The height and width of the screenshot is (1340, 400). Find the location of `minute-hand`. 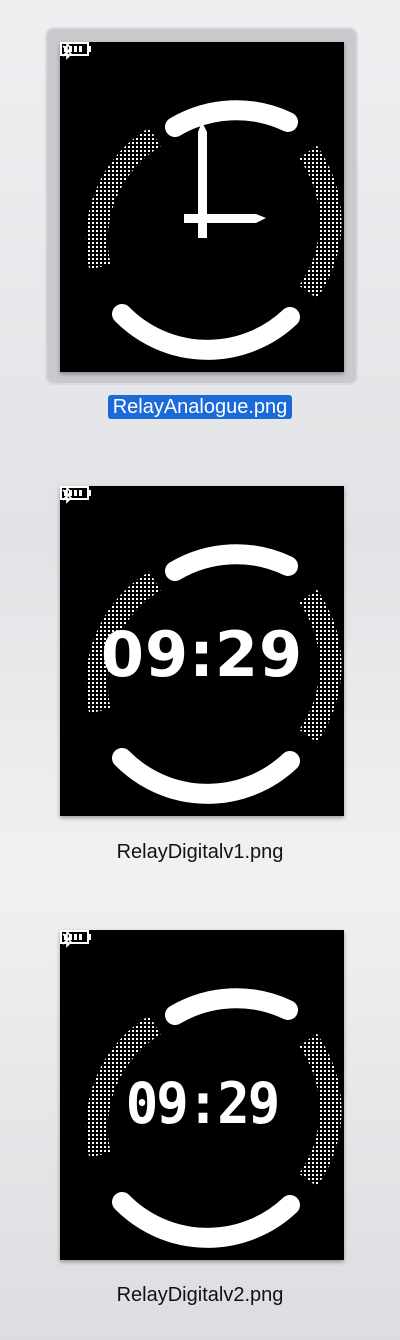

minute-hand is located at coordinates (220, 218).